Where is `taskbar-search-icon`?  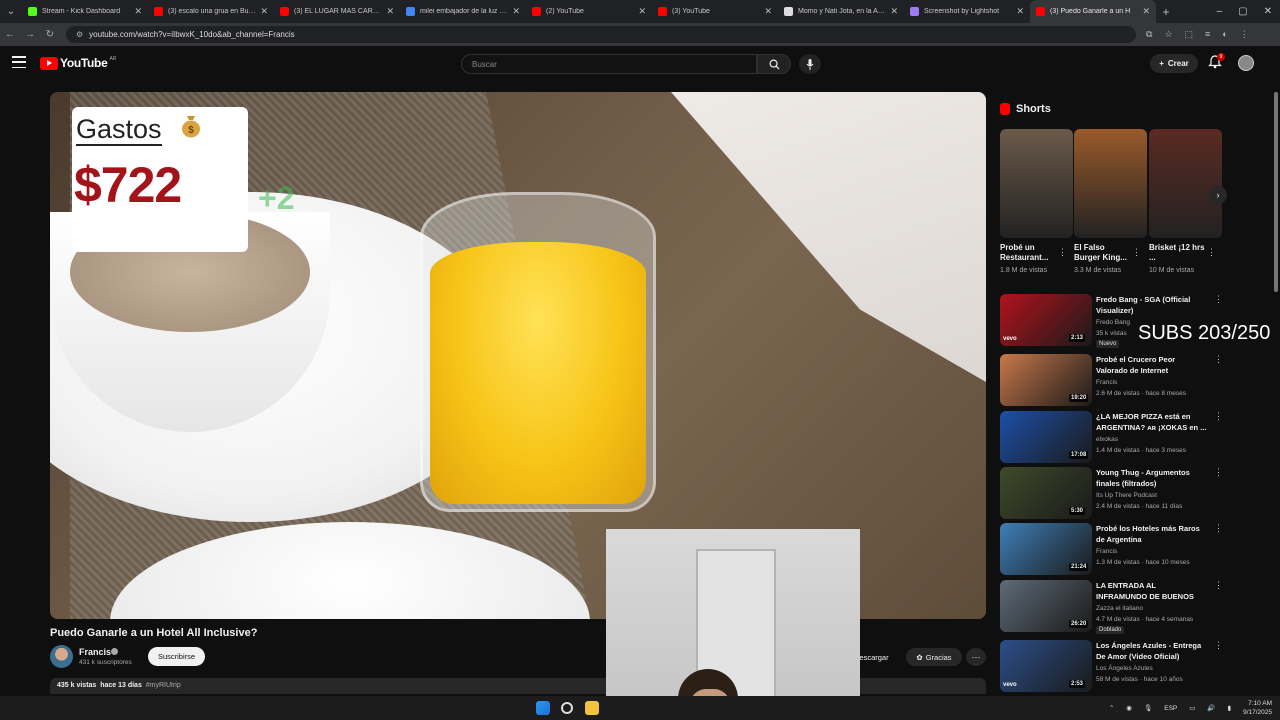 taskbar-search-icon is located at coordinates (567, 708).